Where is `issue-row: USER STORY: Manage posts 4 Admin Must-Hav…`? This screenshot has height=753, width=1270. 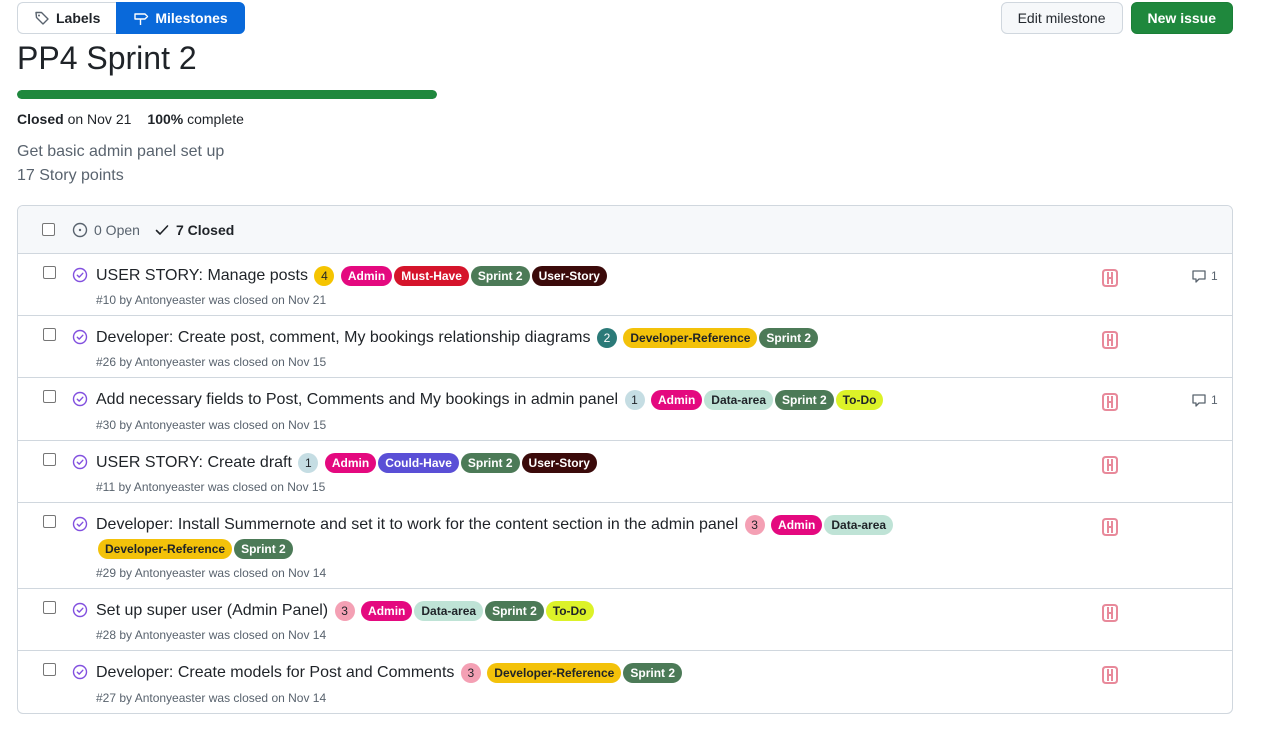 issue-row: USER STORY: Manage posts 4 Admin Must-Hav… is located at coordinates (625, 285).